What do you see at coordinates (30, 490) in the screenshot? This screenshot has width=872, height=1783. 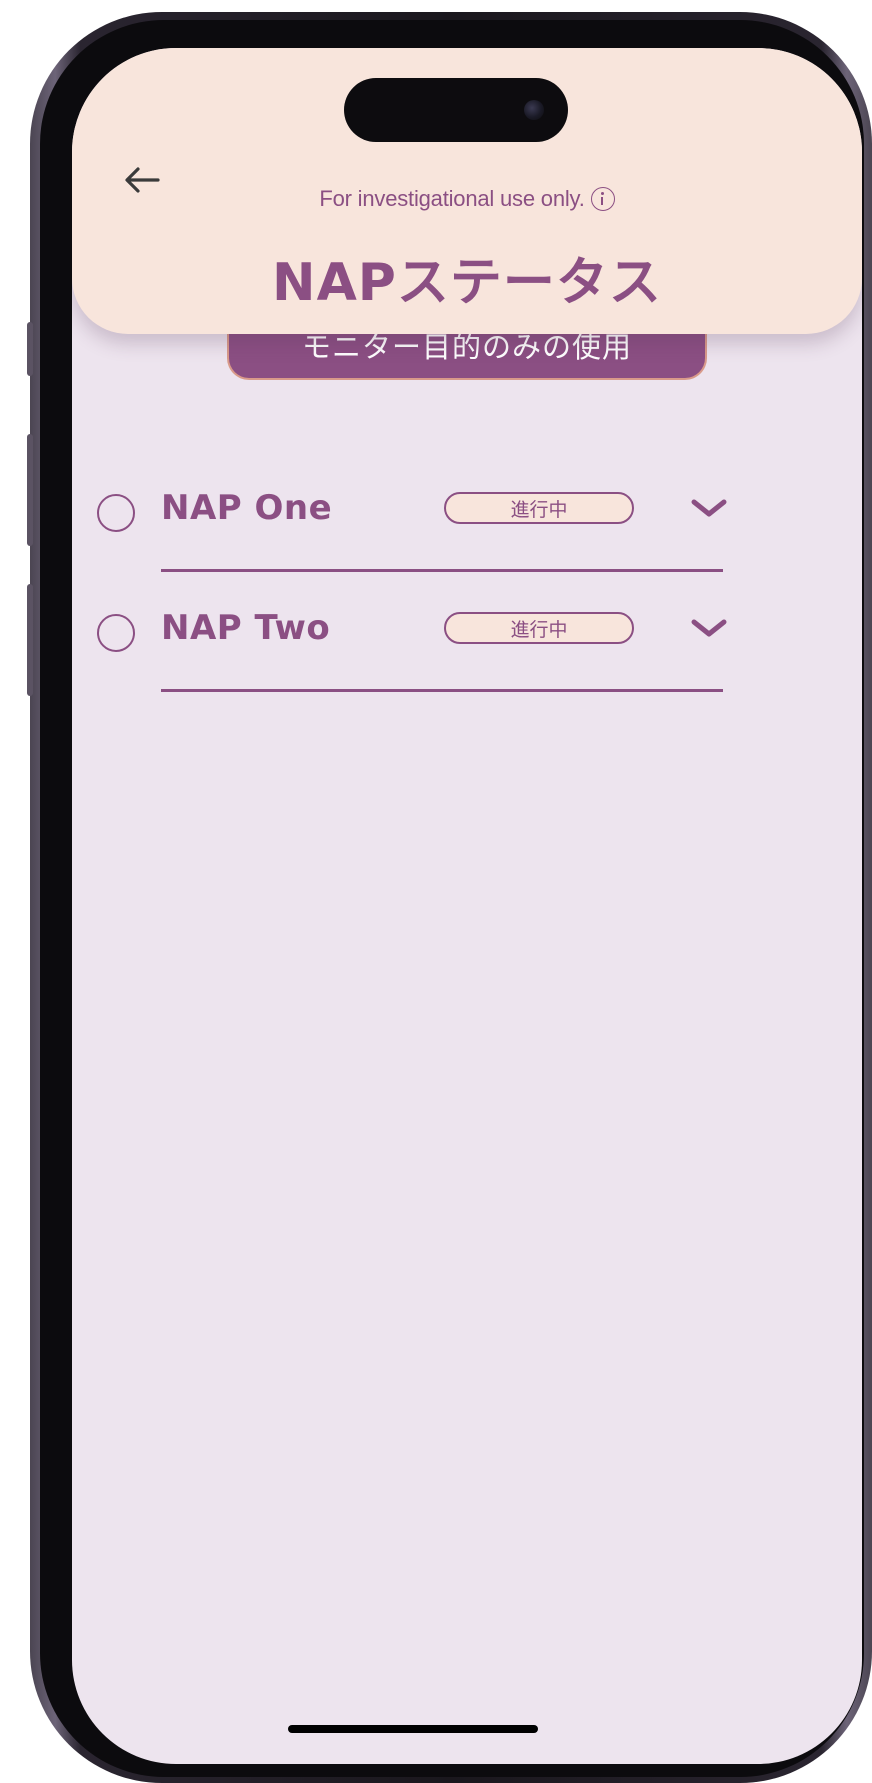 I see `volume-up-button` at bounding box center [30, 490].